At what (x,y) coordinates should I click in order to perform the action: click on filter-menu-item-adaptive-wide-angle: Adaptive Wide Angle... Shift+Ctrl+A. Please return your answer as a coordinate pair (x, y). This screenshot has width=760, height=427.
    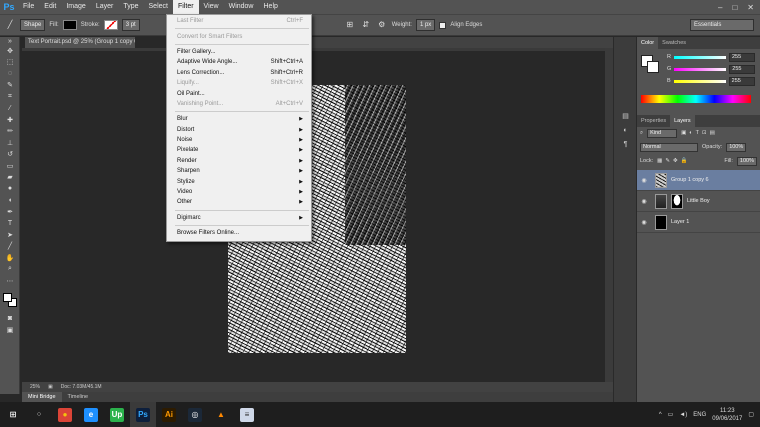
    Looking at the image, I should click on (239, 62).